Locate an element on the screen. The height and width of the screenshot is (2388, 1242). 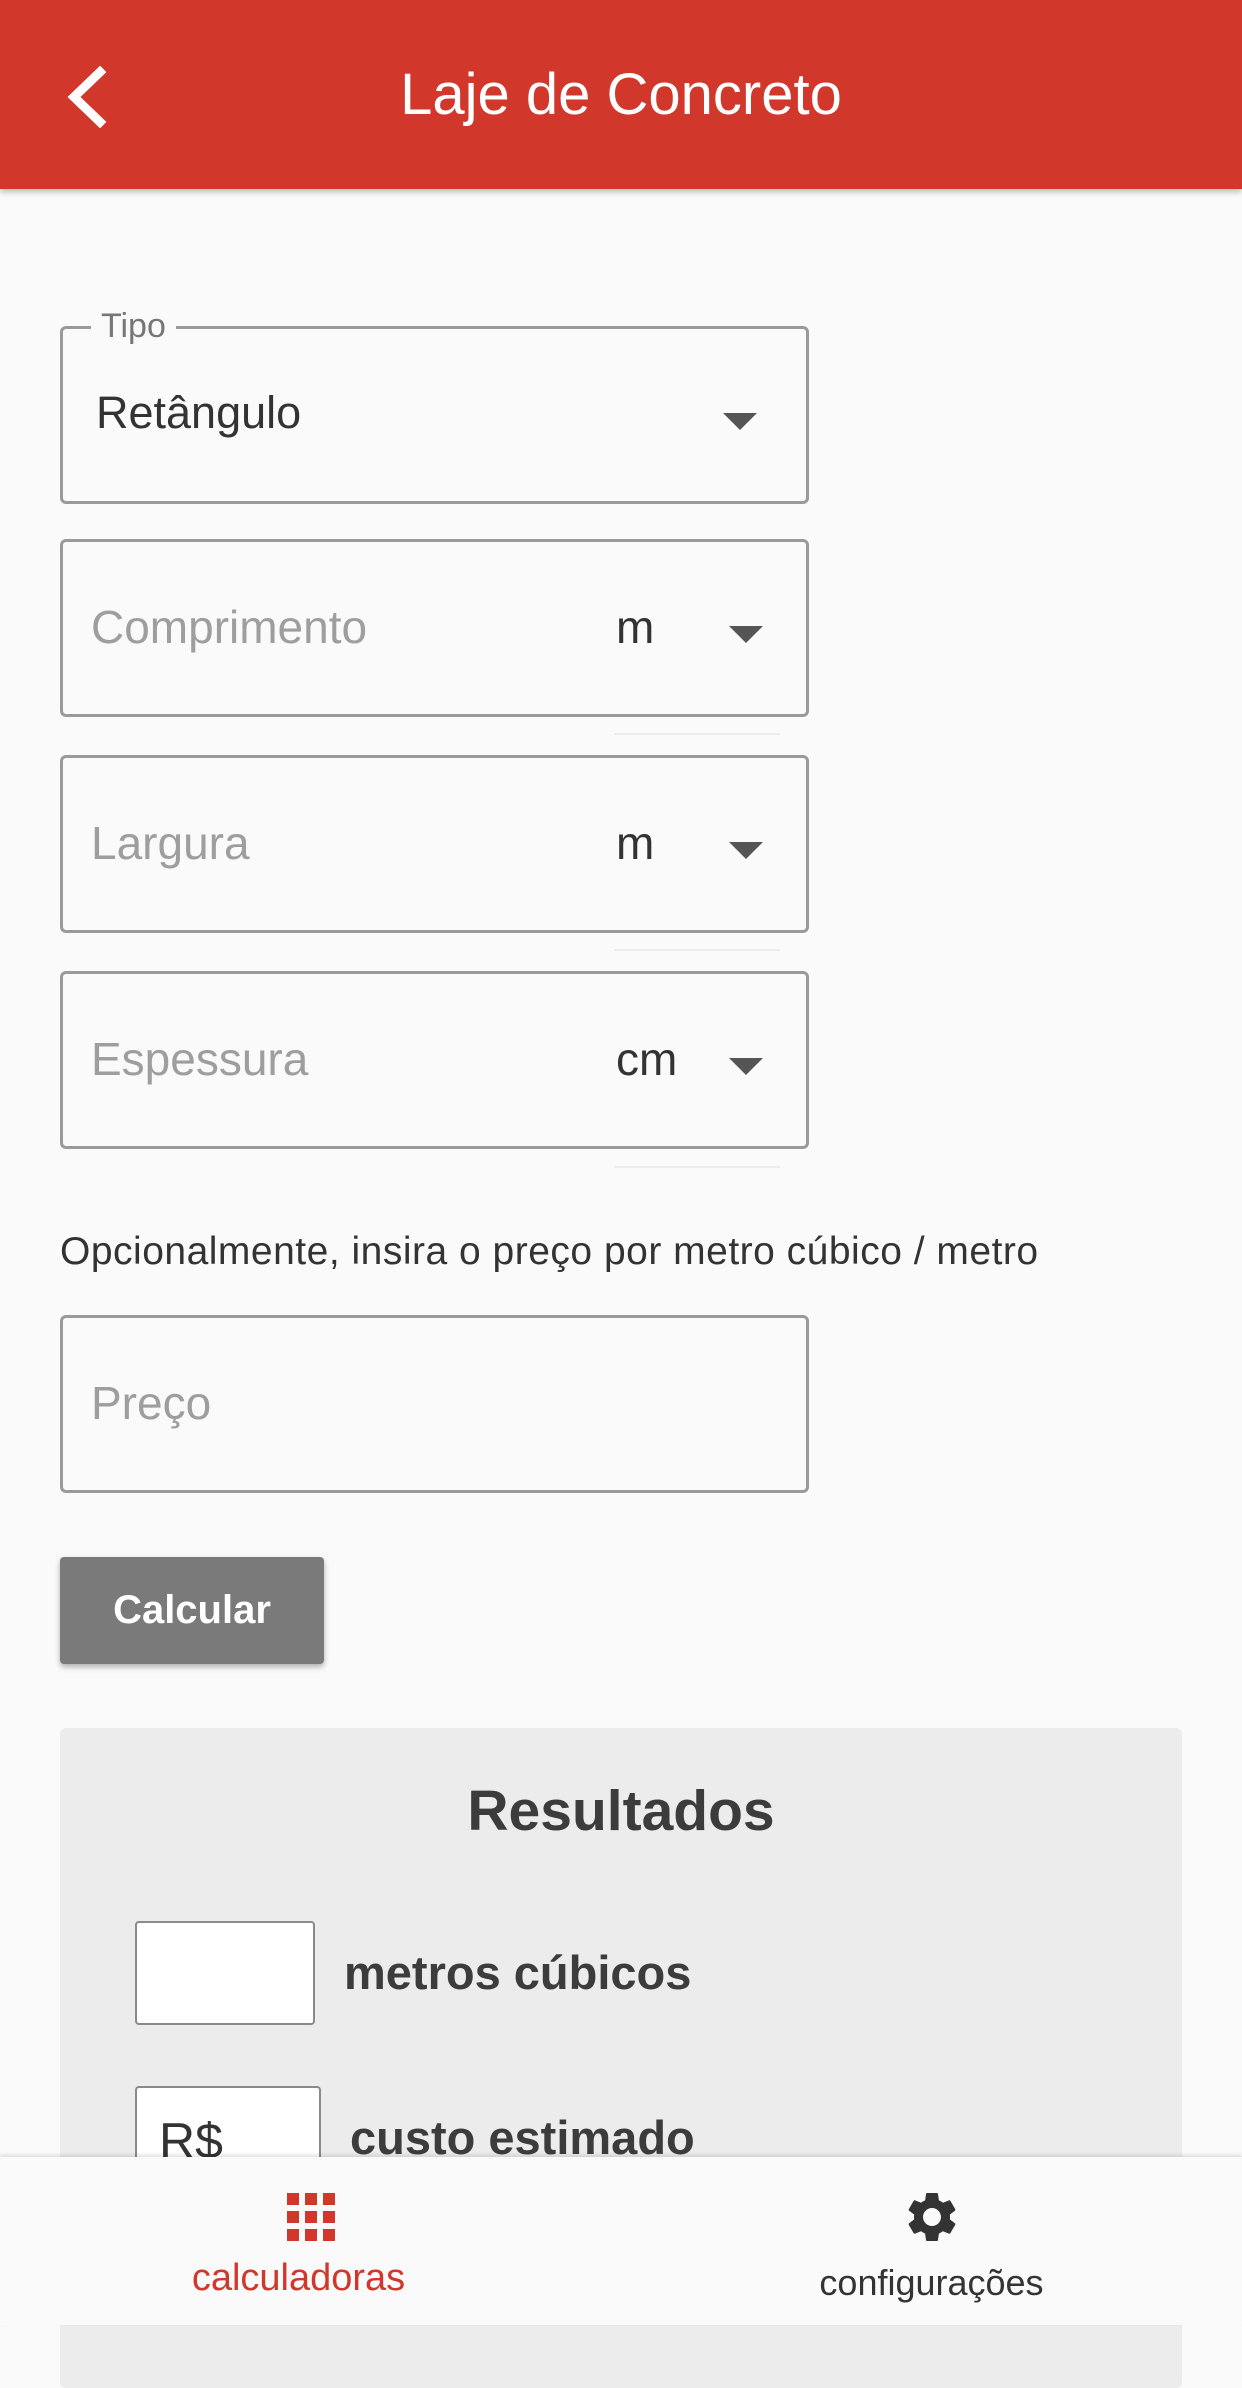
nav-item-calculadoras: calculadoras is located at coordinates (310, 2241).